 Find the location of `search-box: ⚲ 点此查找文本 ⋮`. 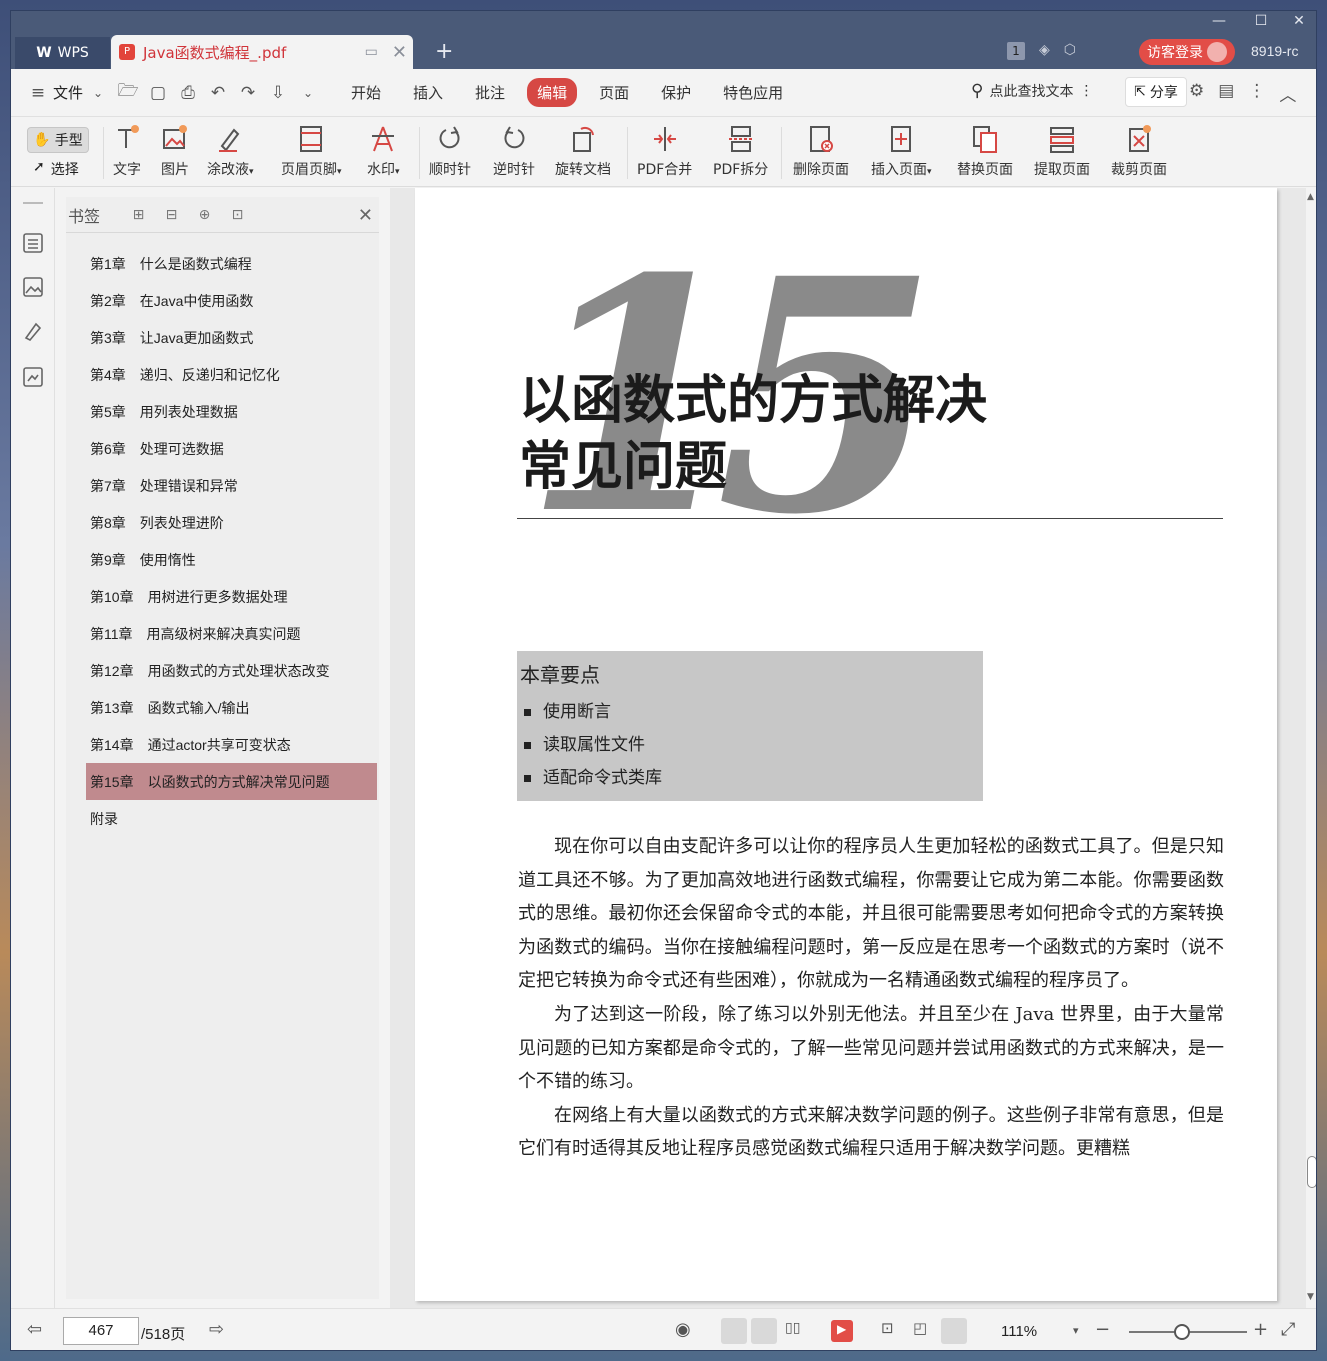

search-box: ⚲ 点此查找文本 ⋮ is located at coordinates (1032, 91).